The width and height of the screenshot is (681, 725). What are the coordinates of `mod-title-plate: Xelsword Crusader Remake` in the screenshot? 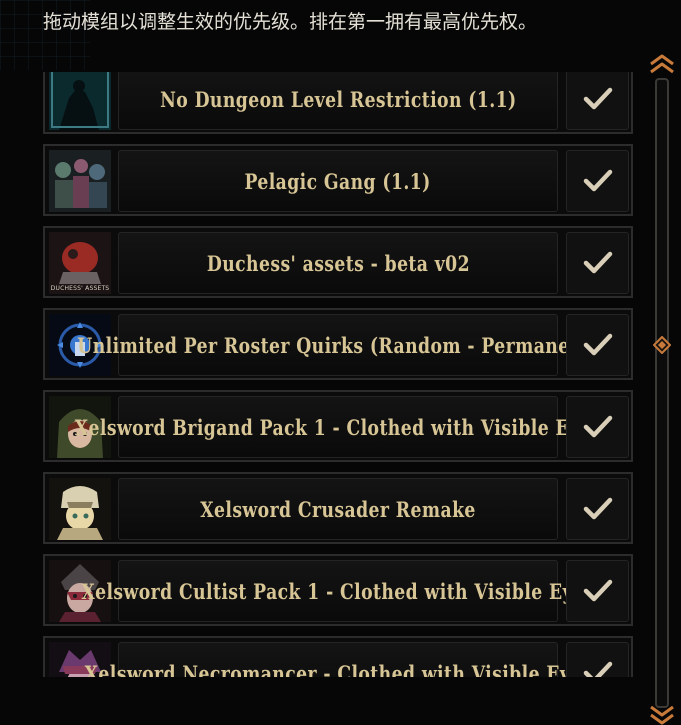 It's located at (338, 509).